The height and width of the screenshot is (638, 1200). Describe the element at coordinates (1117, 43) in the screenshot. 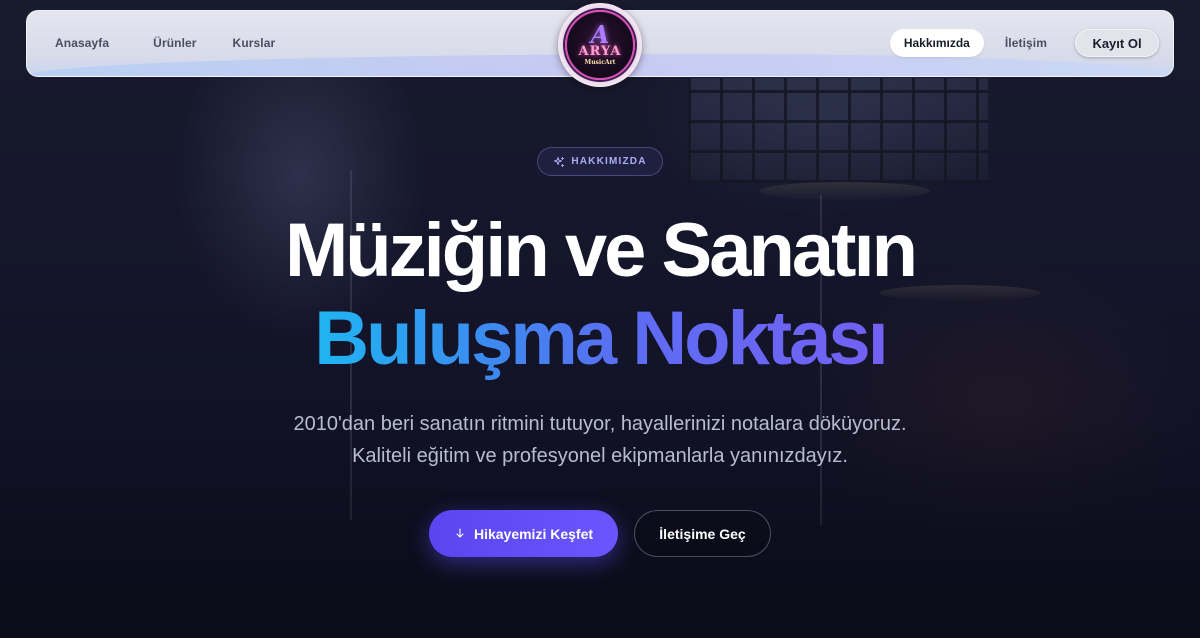

I see `register-button: Kayıt Ol` at that location.